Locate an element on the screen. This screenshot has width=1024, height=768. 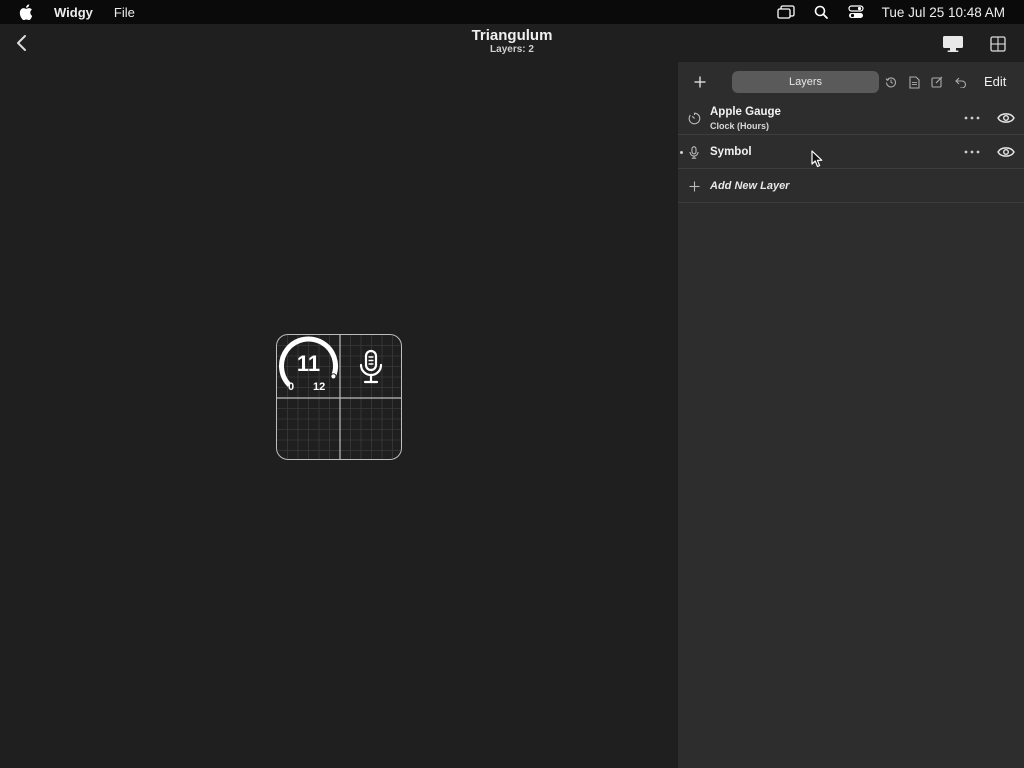
layer-name: Symbol is located at coordinates (731, 152).